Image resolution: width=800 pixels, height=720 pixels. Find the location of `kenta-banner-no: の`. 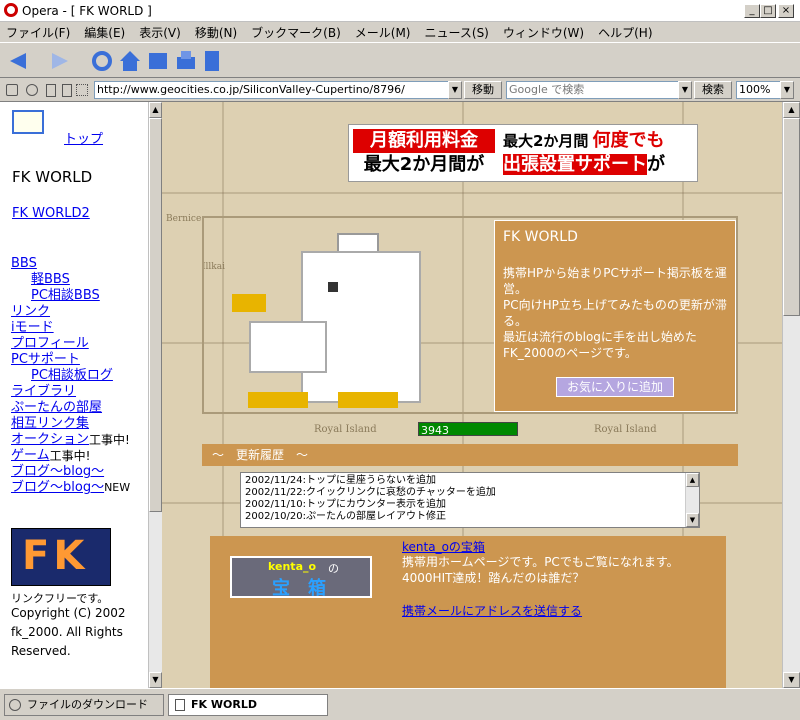

kenta-banner-no: の is located at coordinates (333, 568).